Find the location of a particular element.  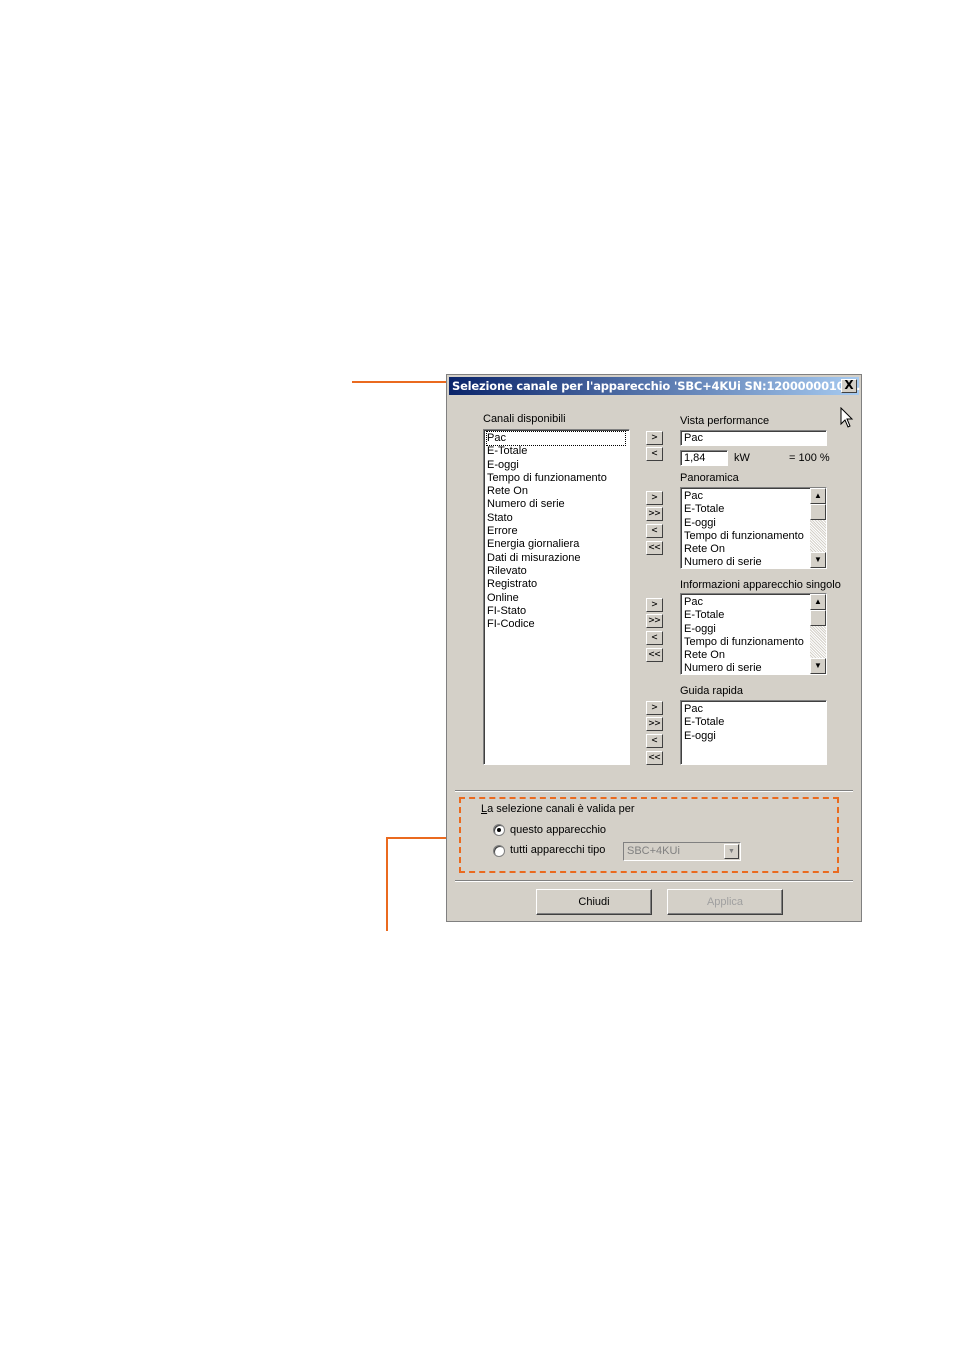

radio-selected-dot is located at coordinates (499, 830).